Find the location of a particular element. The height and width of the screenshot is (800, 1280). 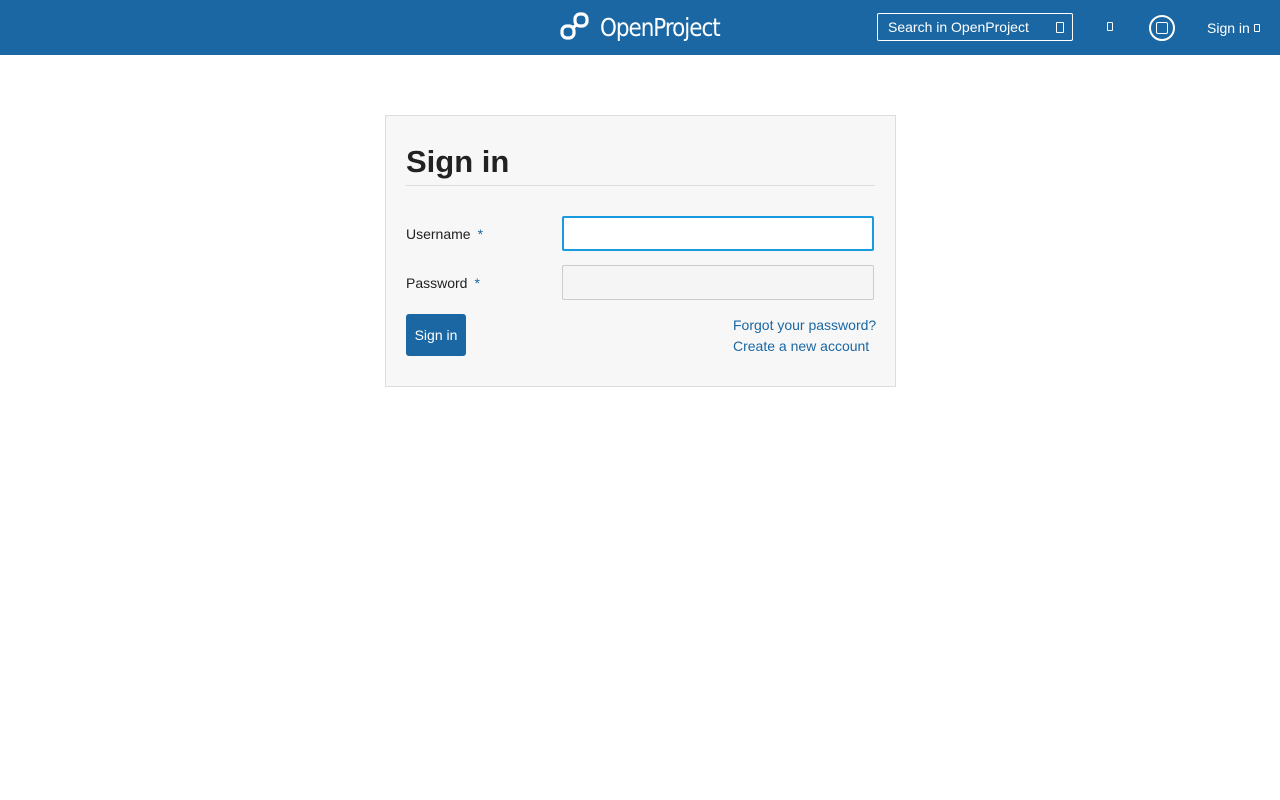

openproject-logo-icon is located at coordinates (574, 26).